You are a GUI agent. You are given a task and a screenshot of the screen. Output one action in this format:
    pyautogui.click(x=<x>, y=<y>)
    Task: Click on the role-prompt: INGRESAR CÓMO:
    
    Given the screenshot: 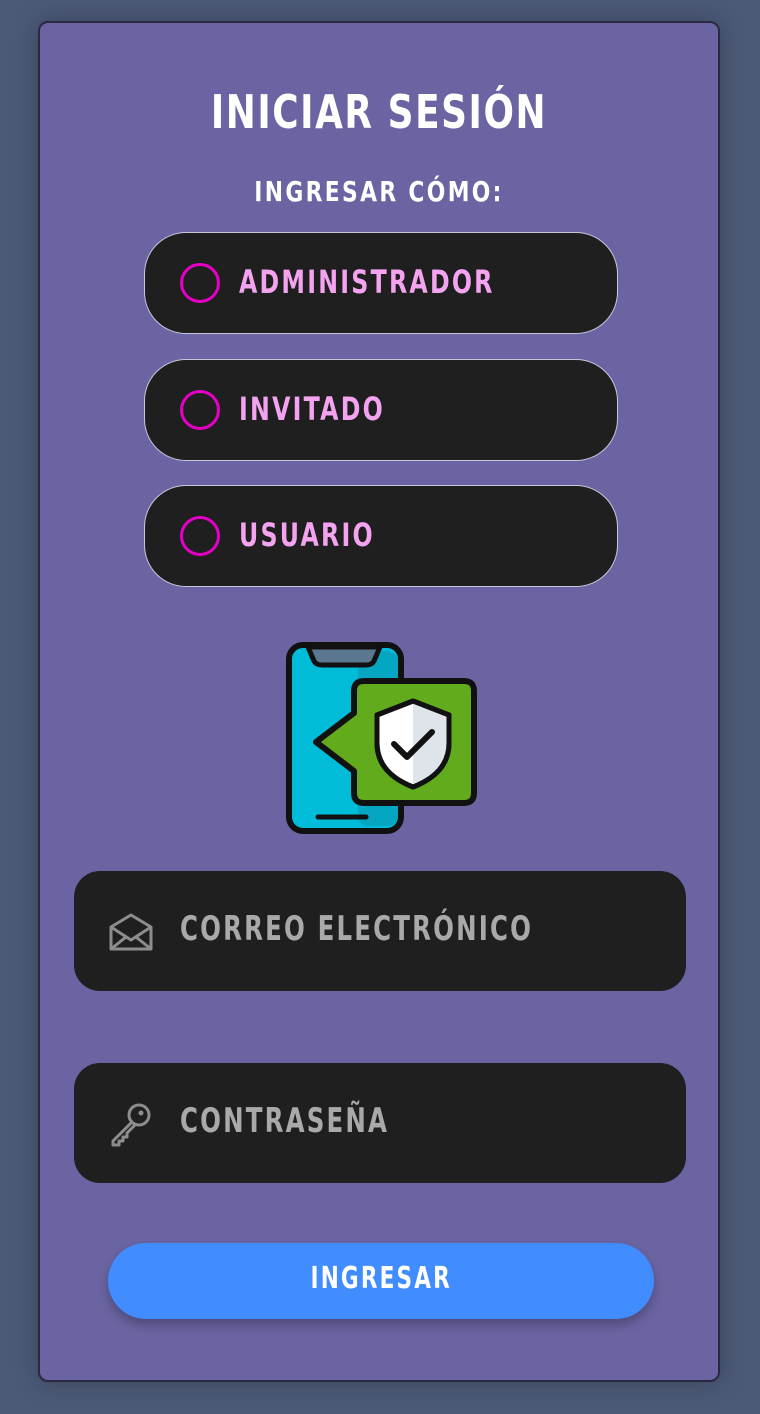 What is the action you would take?
    pyautogui.click(x=379, y=191)
    